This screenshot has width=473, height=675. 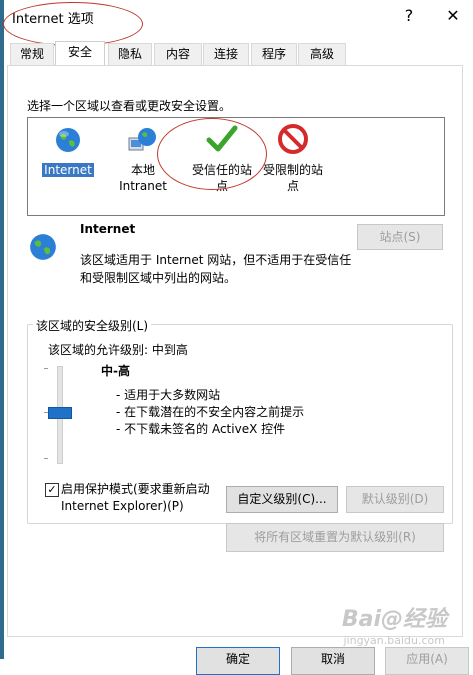 I want to click on ok-button: 确定, so click(x=238, y=661).